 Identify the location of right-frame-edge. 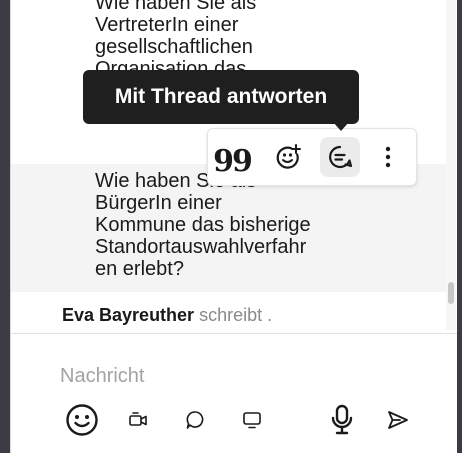
(459, 226).